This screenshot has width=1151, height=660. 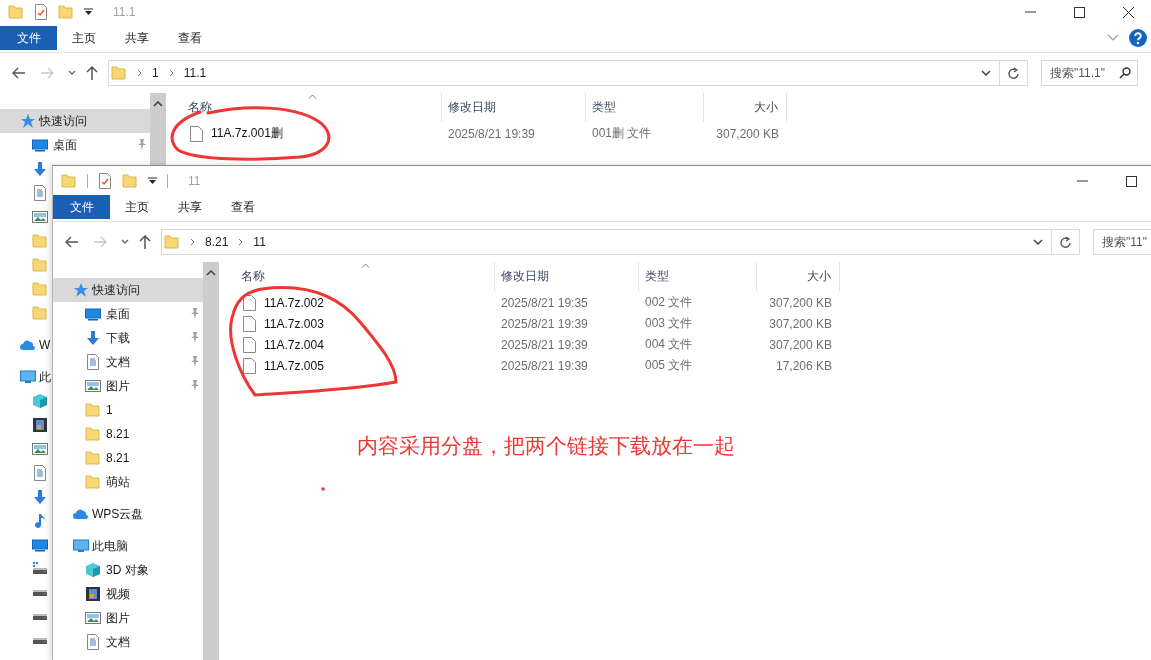 What do you see at coordinates (294, 365) in the screenshot?
I see `file-name: 11A.7z.005` at bounding box center [294, 365].